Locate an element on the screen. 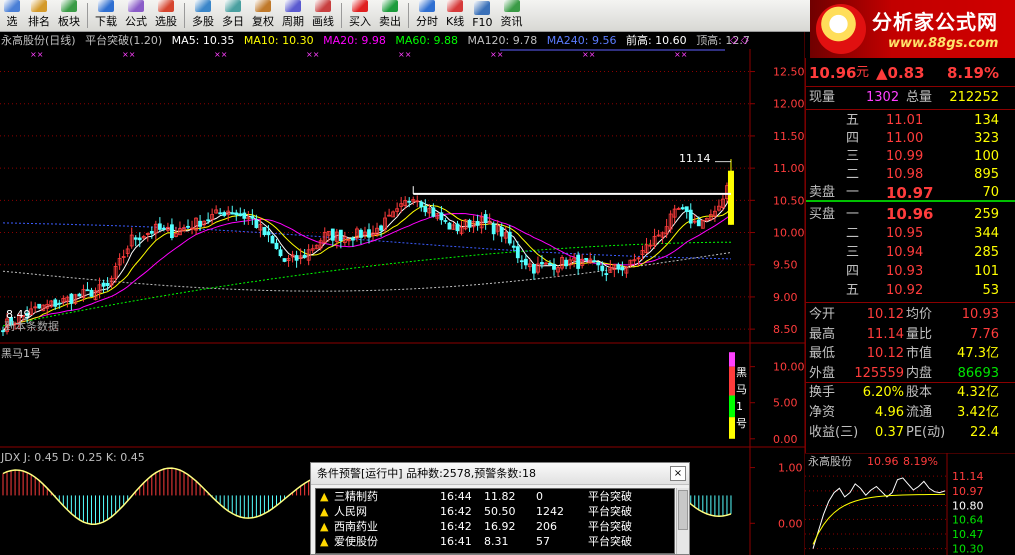  bid-level: 二 is located at coordinates (853, 233).